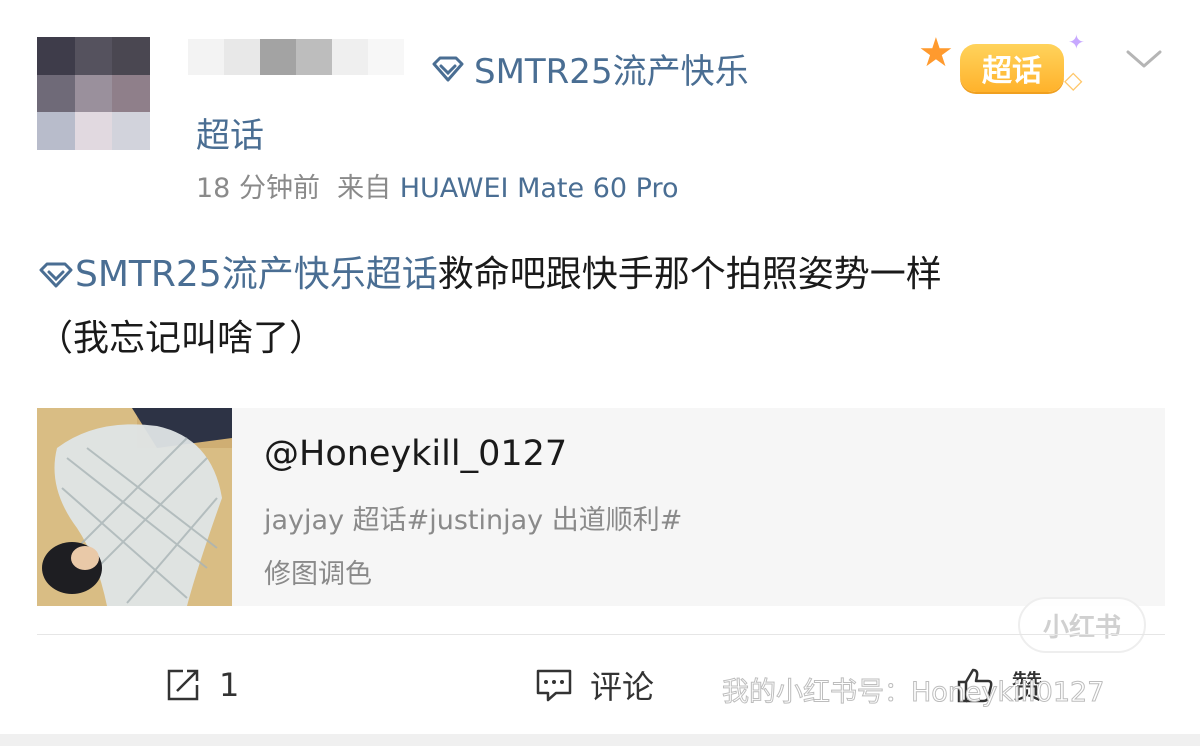 Image resolution: width=1200 pixels, height=746 pixels. I want to click on username-blurred, so click(296, 57).